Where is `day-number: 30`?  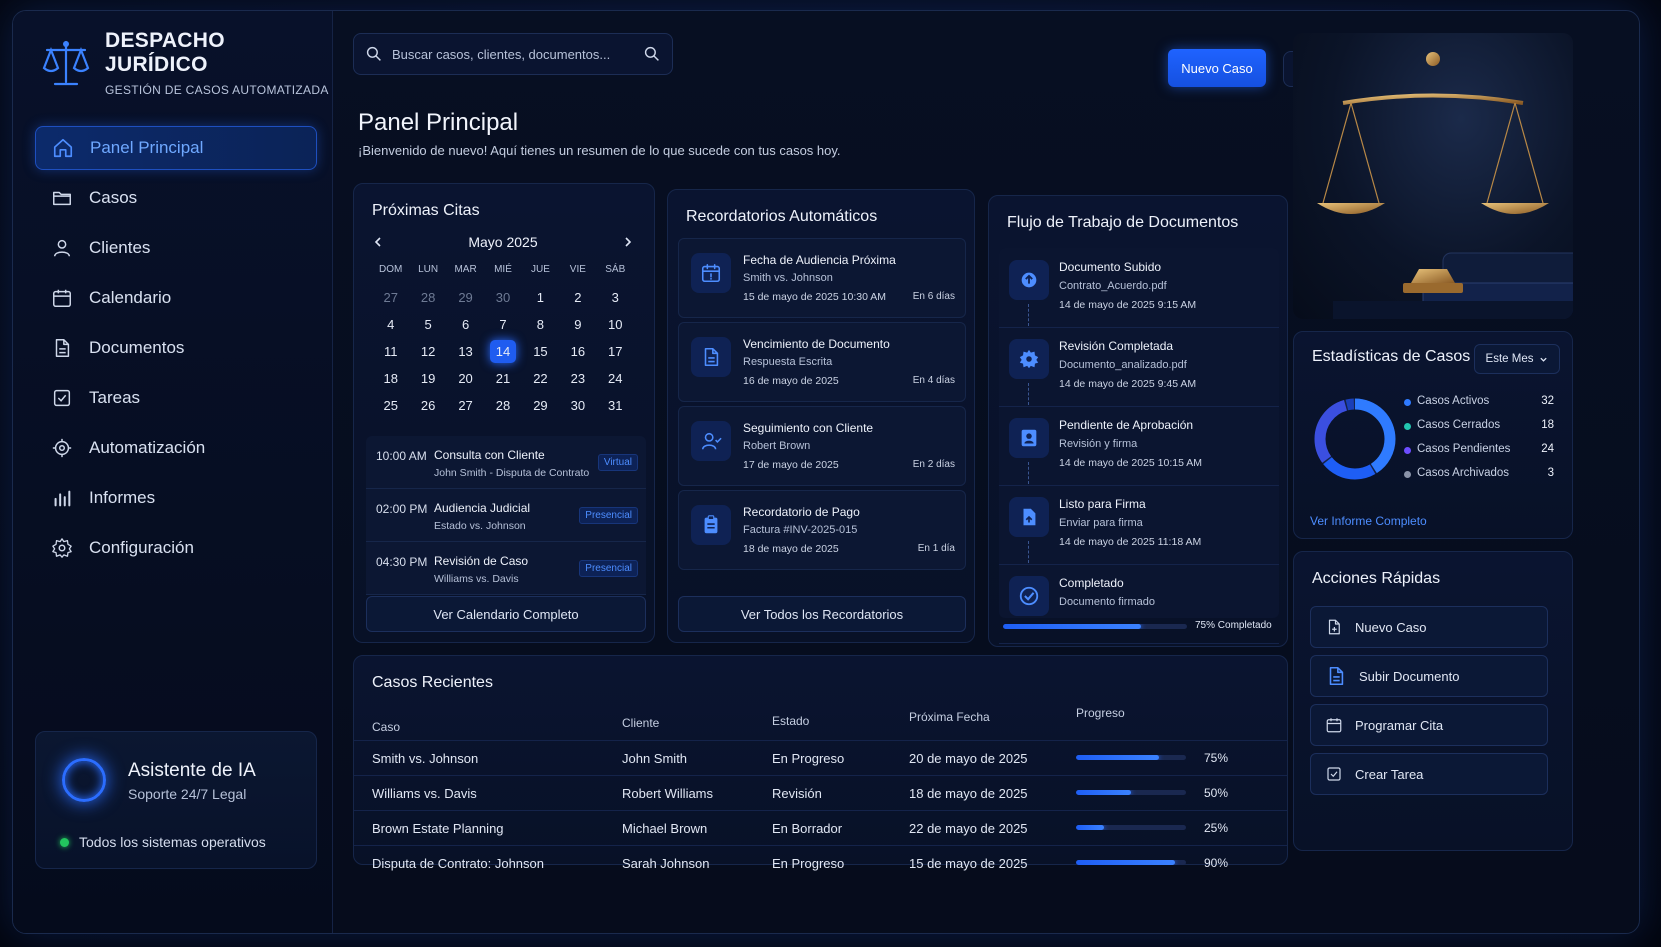 day-number: 30 is located at coordinates (578, 405).